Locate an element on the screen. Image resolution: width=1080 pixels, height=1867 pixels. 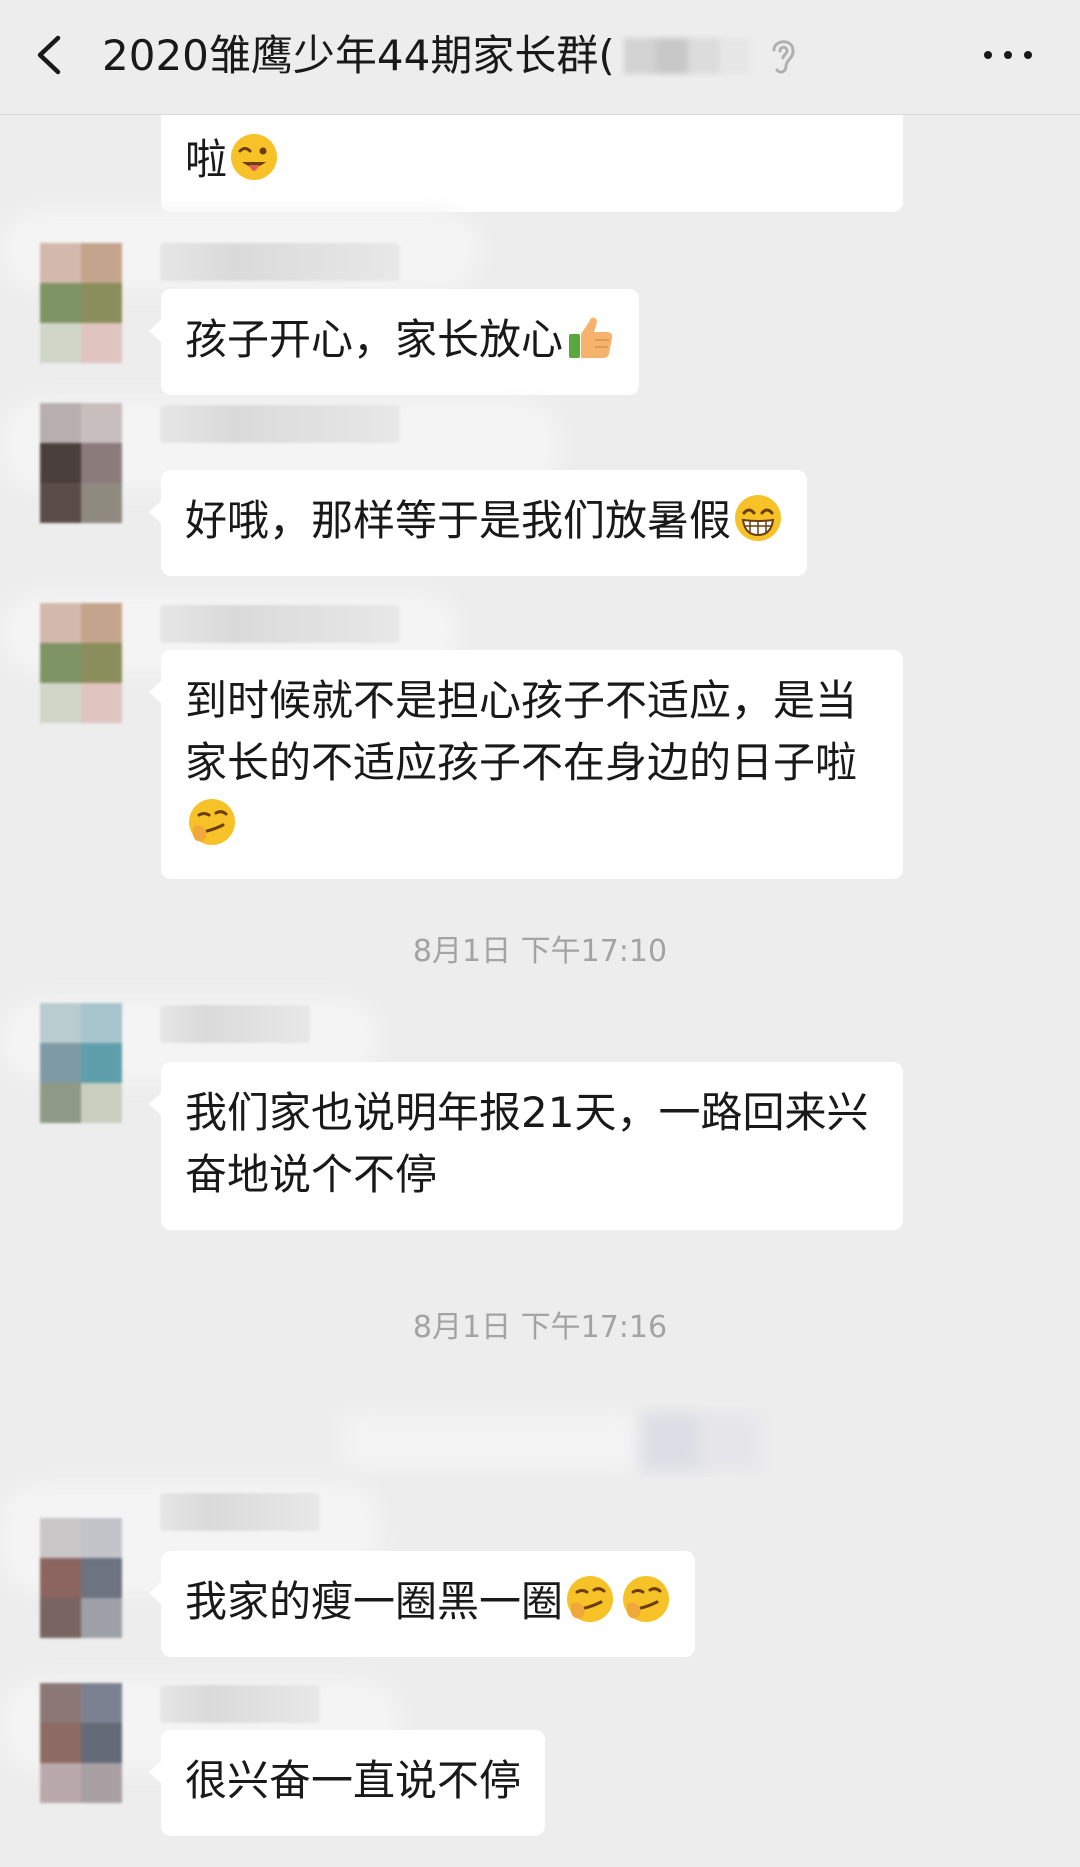
message-bubble: 孩子开心，家长放心 is located at coordinates (394, 342).